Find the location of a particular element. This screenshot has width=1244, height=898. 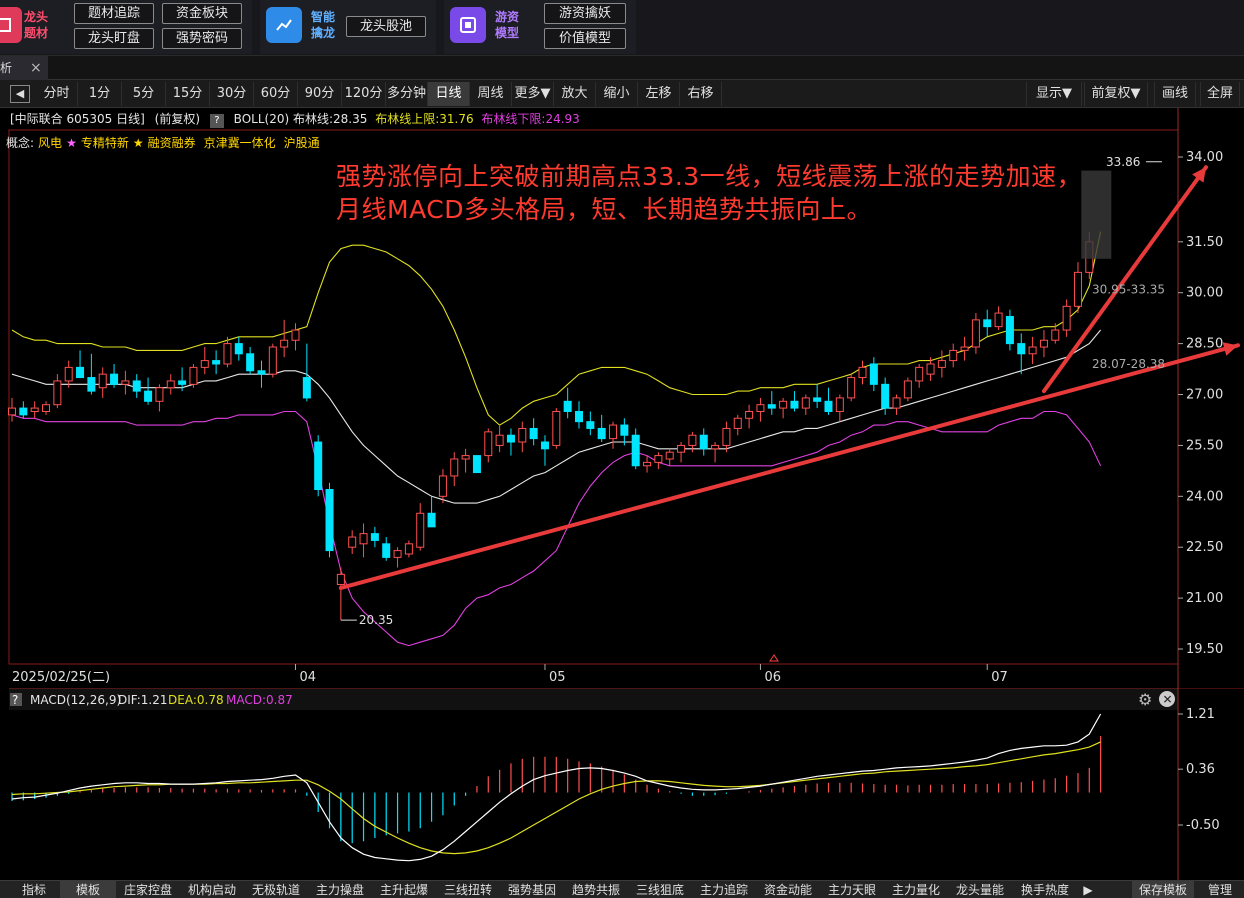

model-icon is located at coordinates (468, 25).